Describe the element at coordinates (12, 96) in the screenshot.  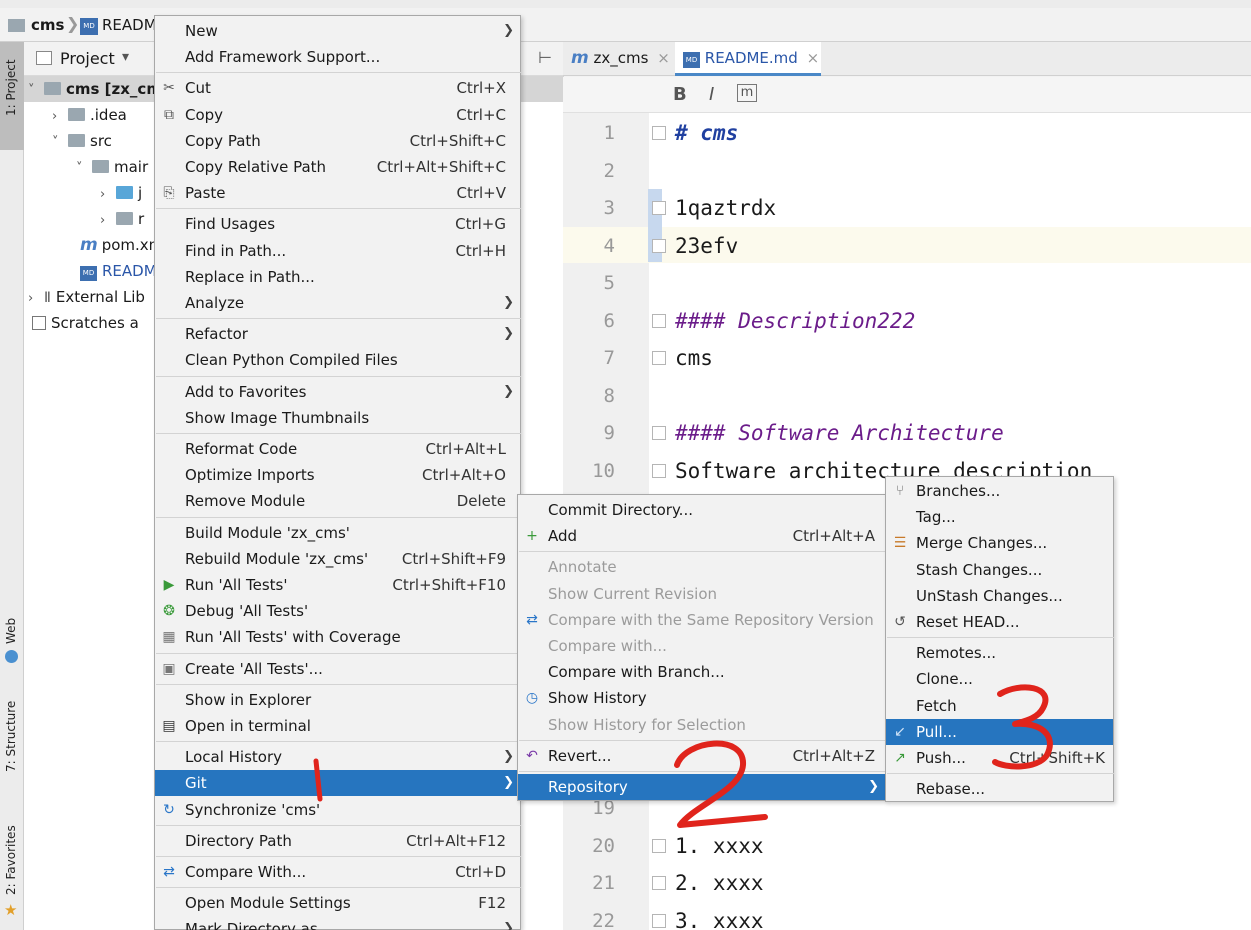
I see `tab-project-tool: 1: Project` at that location.